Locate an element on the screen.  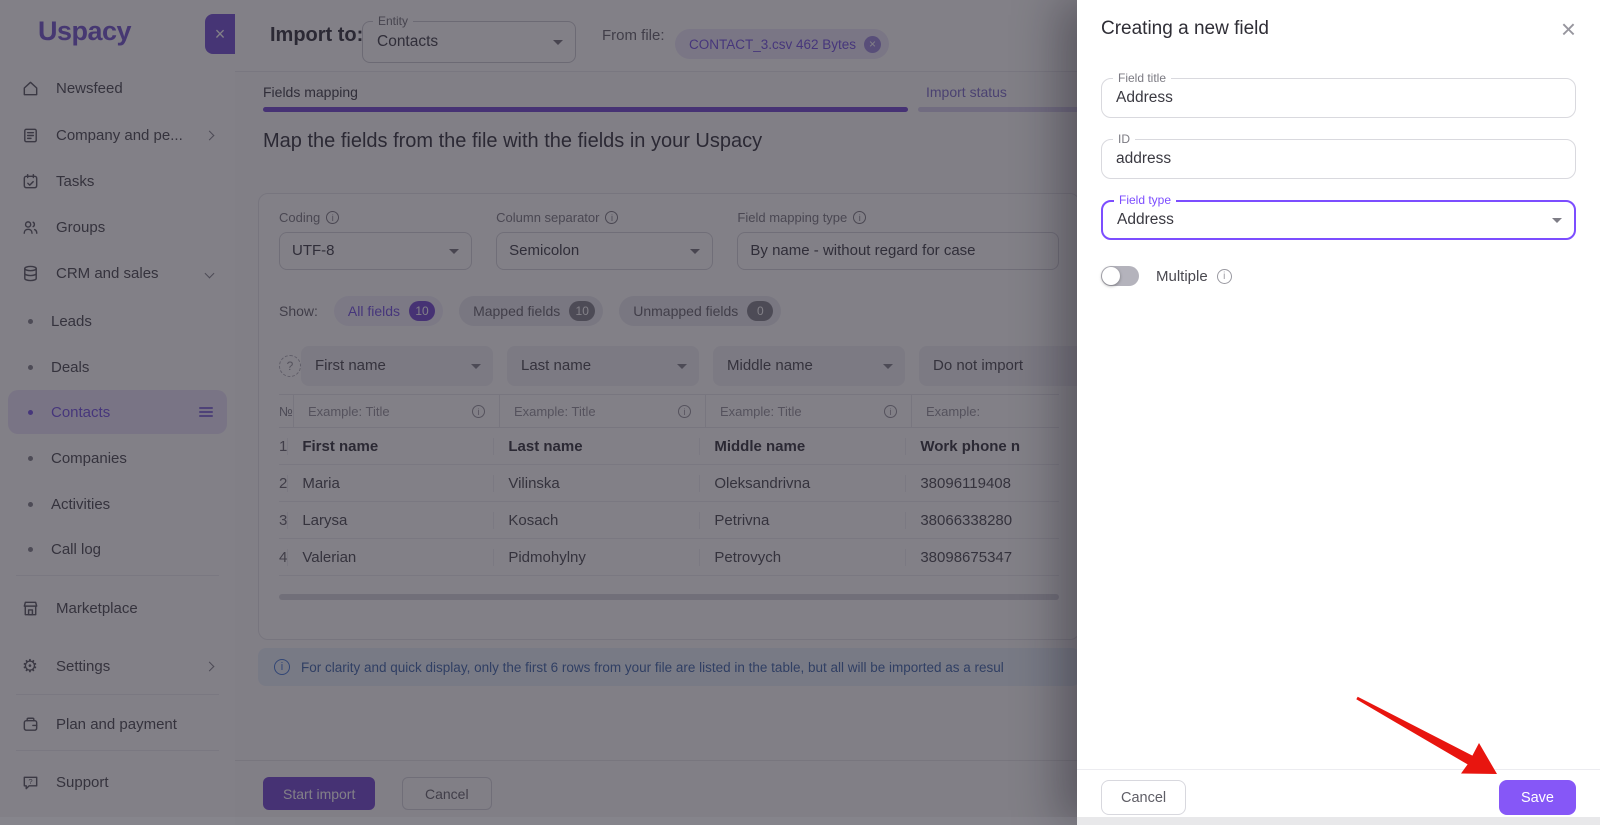
drawer-cancel-button: Cancel is located at coordinates (1144, 797).